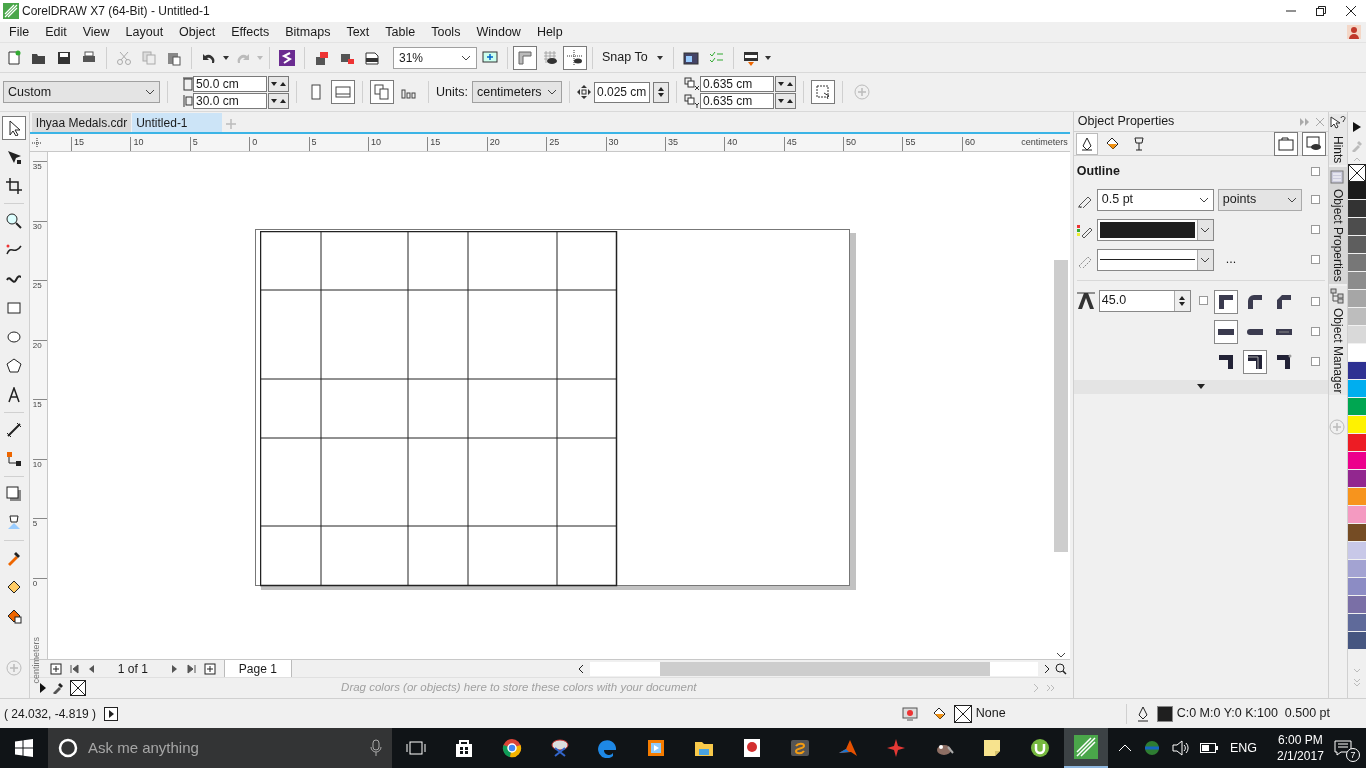 The image size is (1366, 768). What do you see at coordinates (1259, 199) in the screenshot?
I see `units-dropdown: points` at bounding box center [1259, 199].